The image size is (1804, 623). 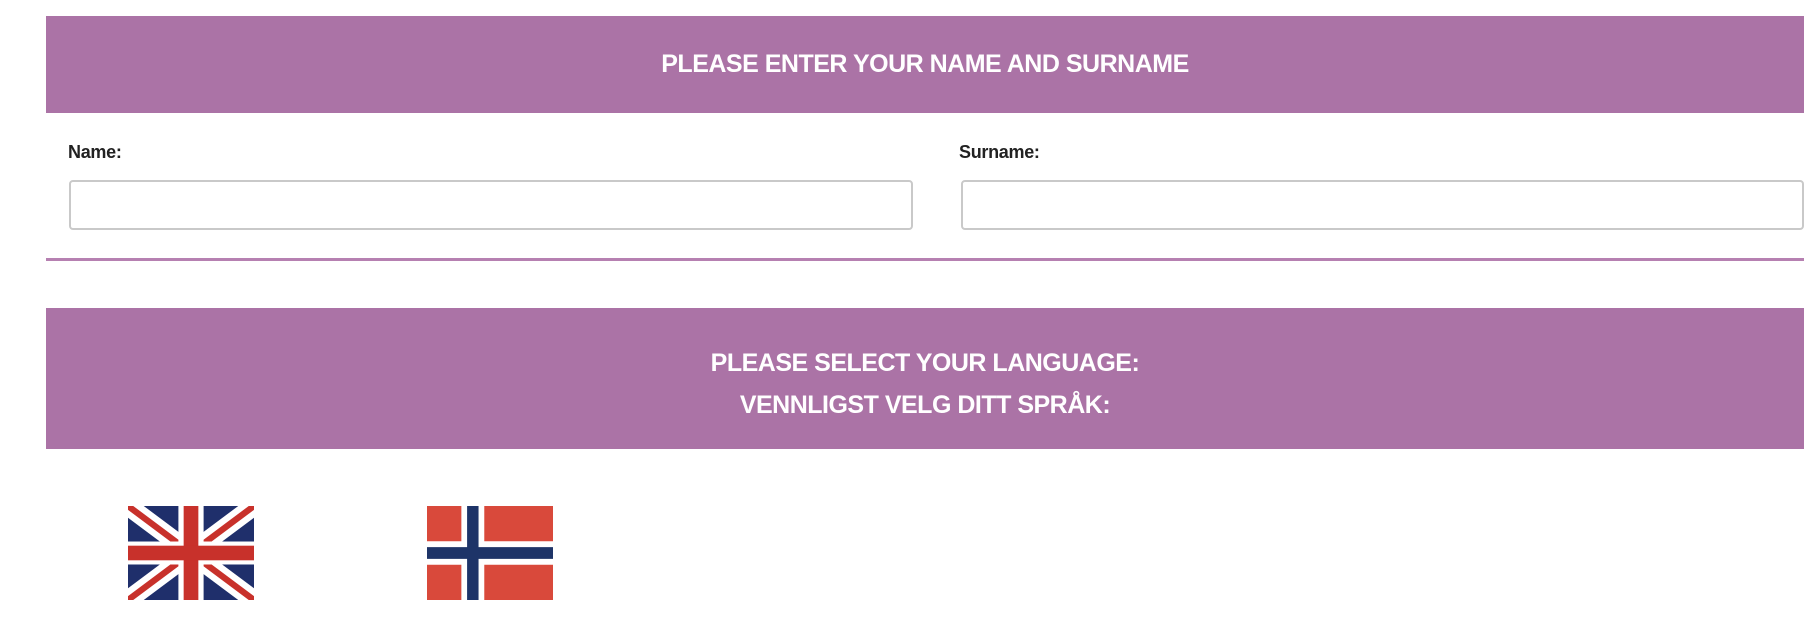 I want to click on name-label: Name:, so click(x=95, y=152).